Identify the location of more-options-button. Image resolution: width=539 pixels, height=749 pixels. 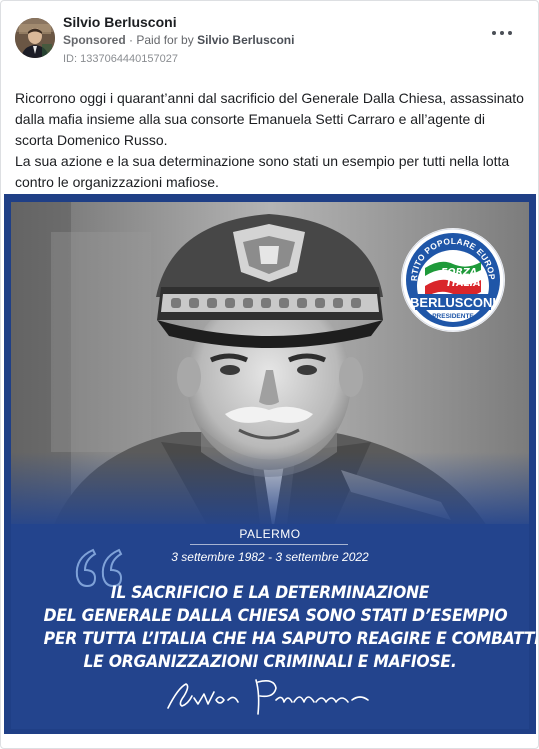
(502, 33).